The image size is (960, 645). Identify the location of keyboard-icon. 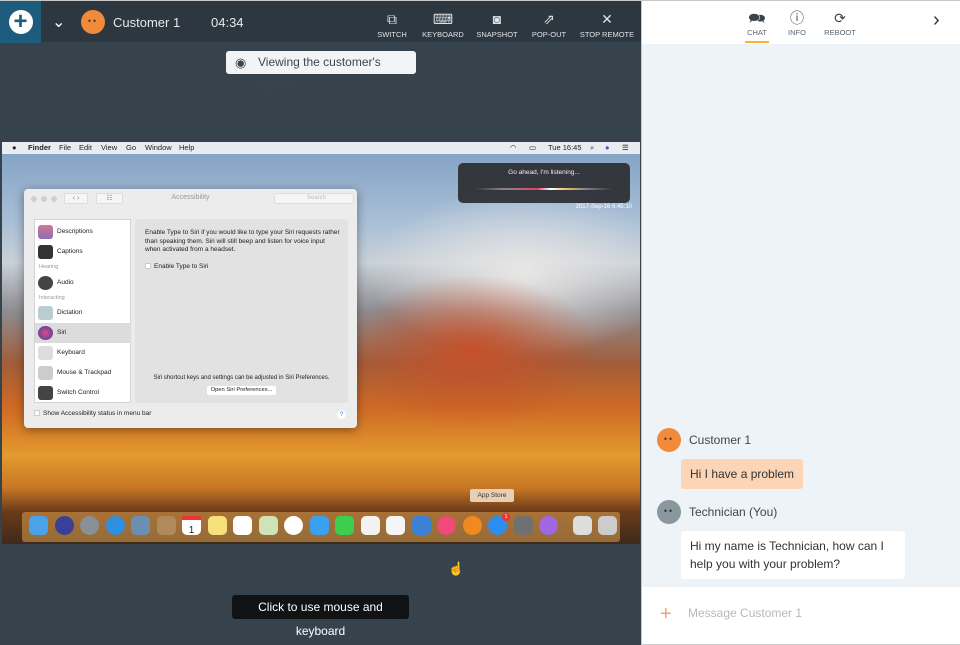
(45, 353).